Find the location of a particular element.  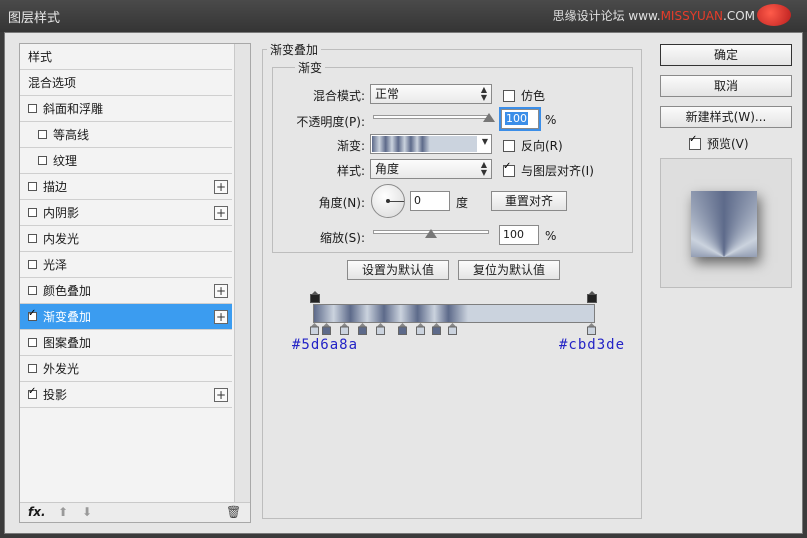

sidebar-item-gradient-overlay: 渐变叠加 + is located at coordinates (126, 317).